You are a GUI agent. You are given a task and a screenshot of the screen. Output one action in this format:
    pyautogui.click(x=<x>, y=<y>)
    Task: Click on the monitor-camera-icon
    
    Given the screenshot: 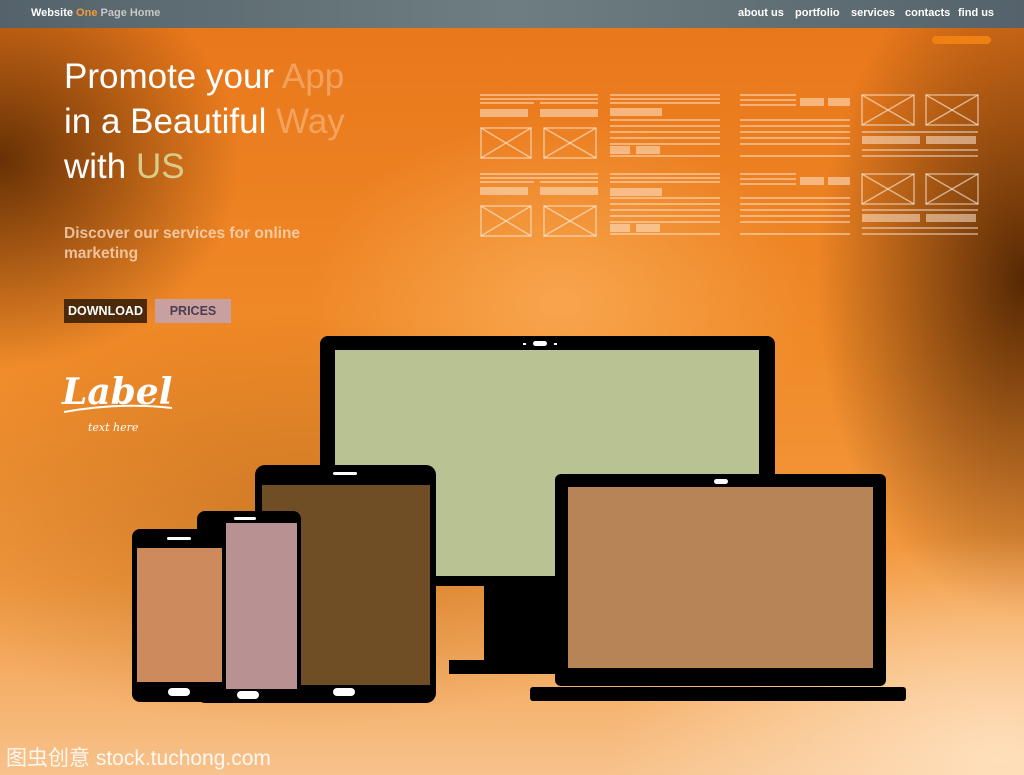 What is the action you would take?
    pyautogui.click(x=540, y=343)
    